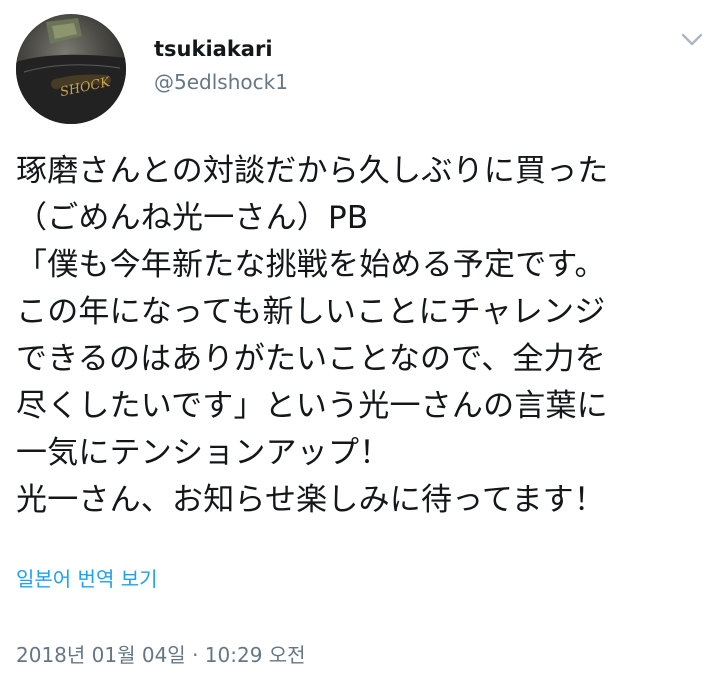 This screenshot has height=676, width=720. I want to click on user-handle: @5edlshock1, so click(221, 82).